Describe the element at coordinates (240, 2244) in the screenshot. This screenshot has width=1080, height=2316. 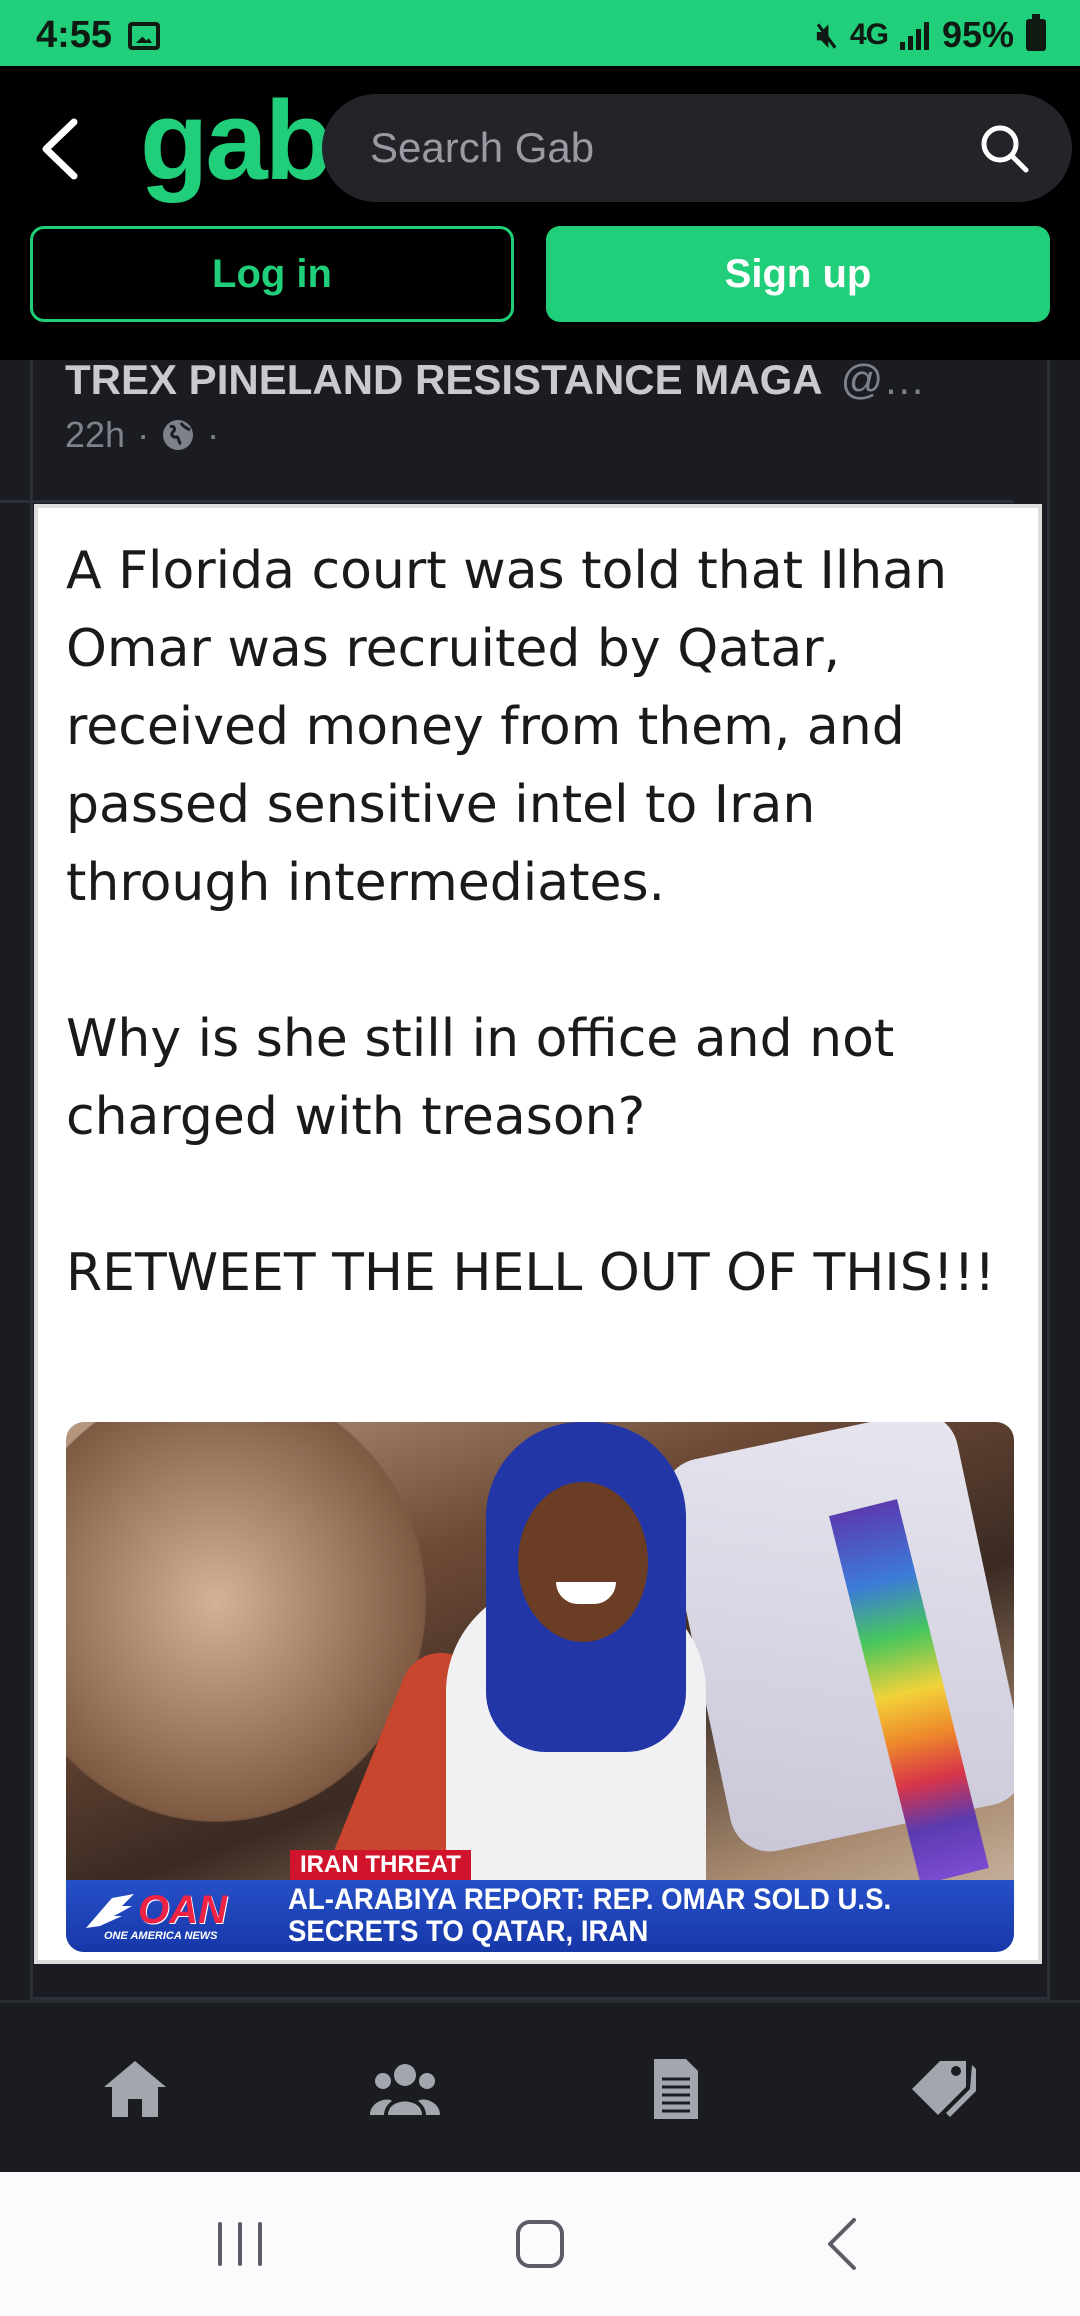
I see `recents-icon` at that location.